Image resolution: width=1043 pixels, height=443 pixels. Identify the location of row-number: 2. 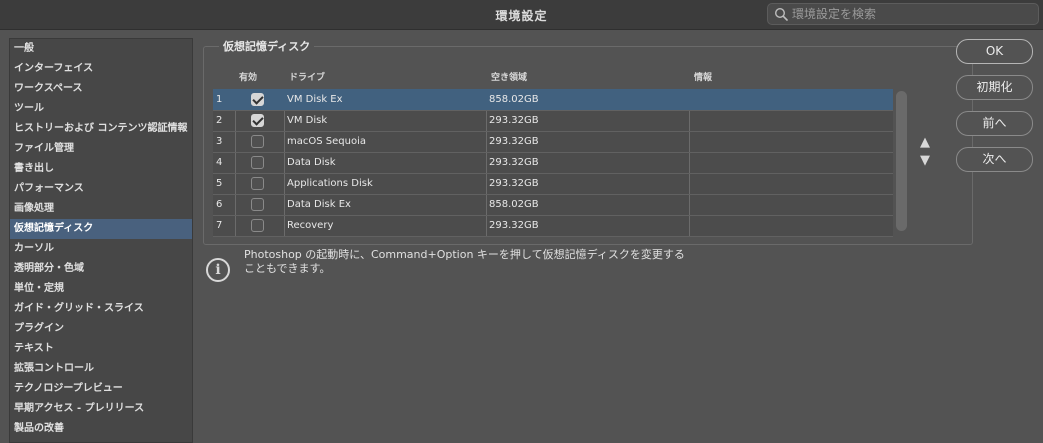
(219, 120).